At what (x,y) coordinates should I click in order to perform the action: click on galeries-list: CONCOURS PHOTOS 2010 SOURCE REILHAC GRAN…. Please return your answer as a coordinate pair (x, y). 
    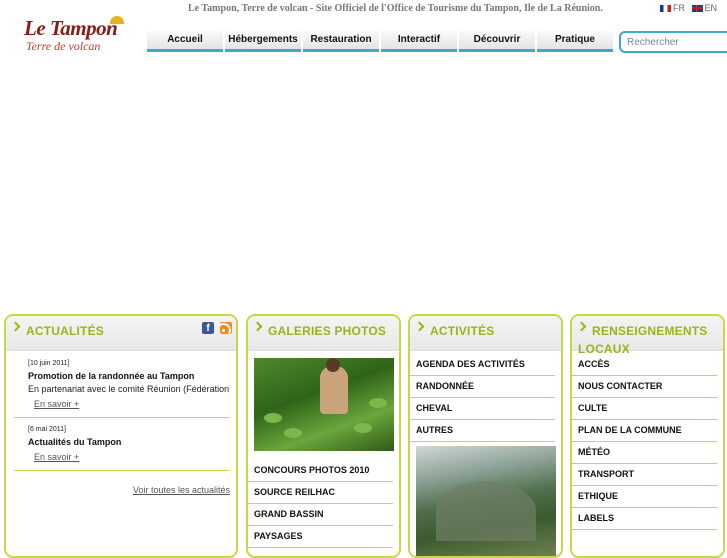
    Looking at the image, I should click on (323, 504).